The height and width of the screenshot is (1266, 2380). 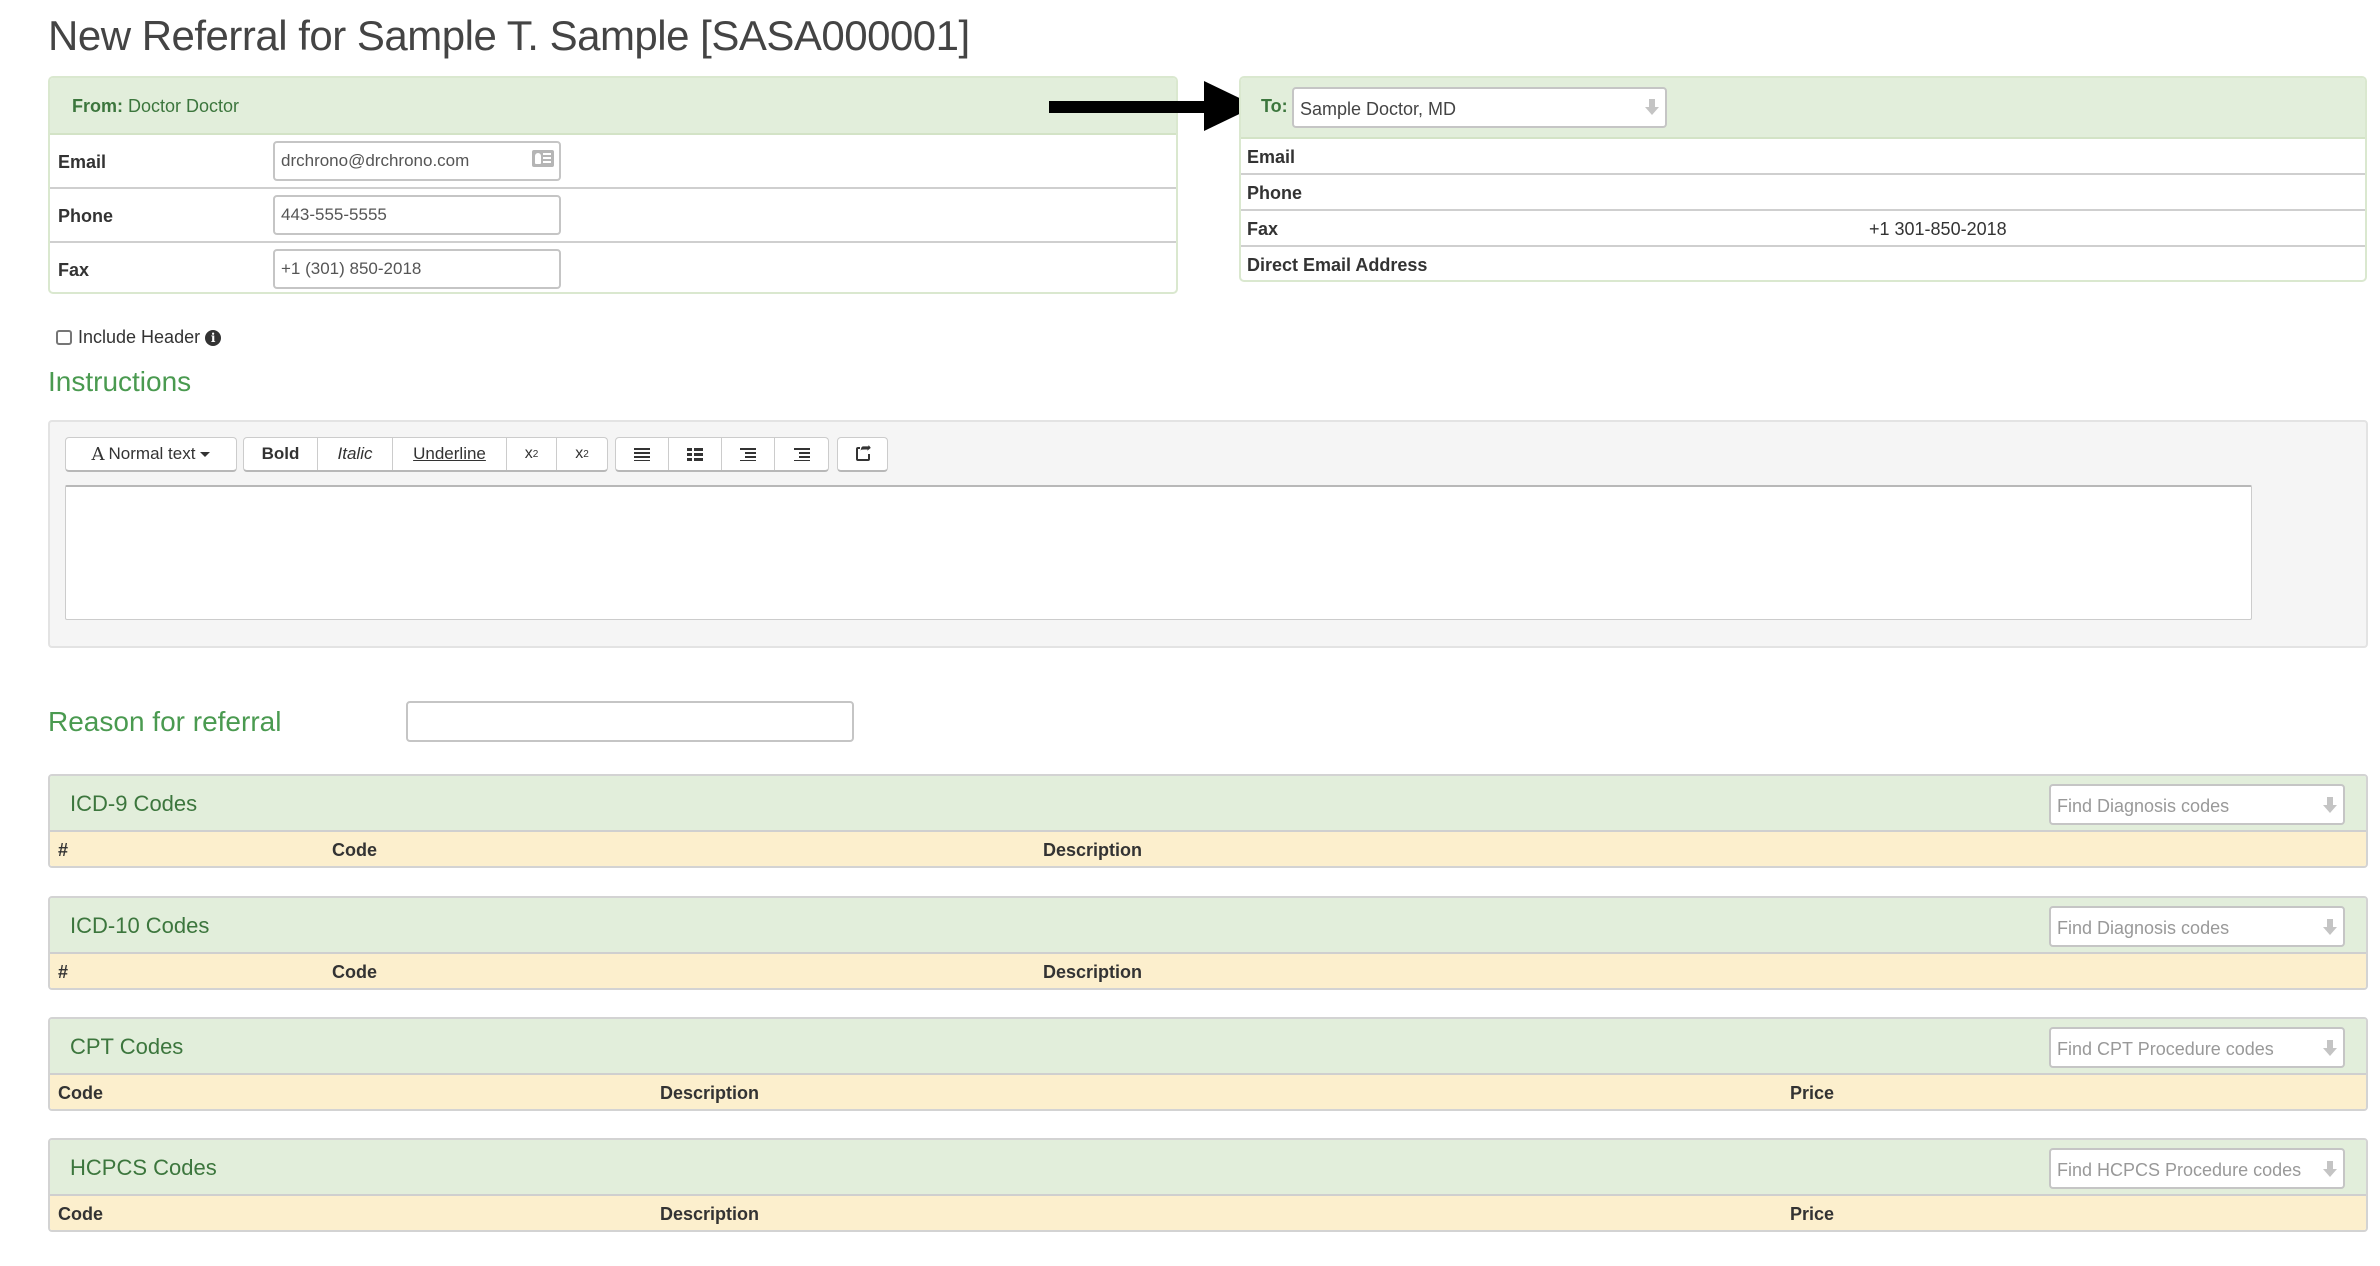 I want to click on unordered-list-button, so click(x=642, y=454).